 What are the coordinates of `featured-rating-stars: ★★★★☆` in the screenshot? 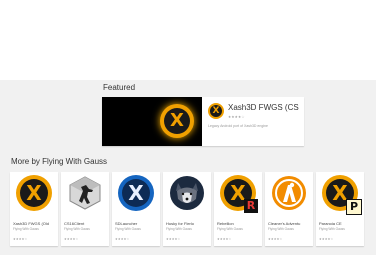 It's located at (236, 117).